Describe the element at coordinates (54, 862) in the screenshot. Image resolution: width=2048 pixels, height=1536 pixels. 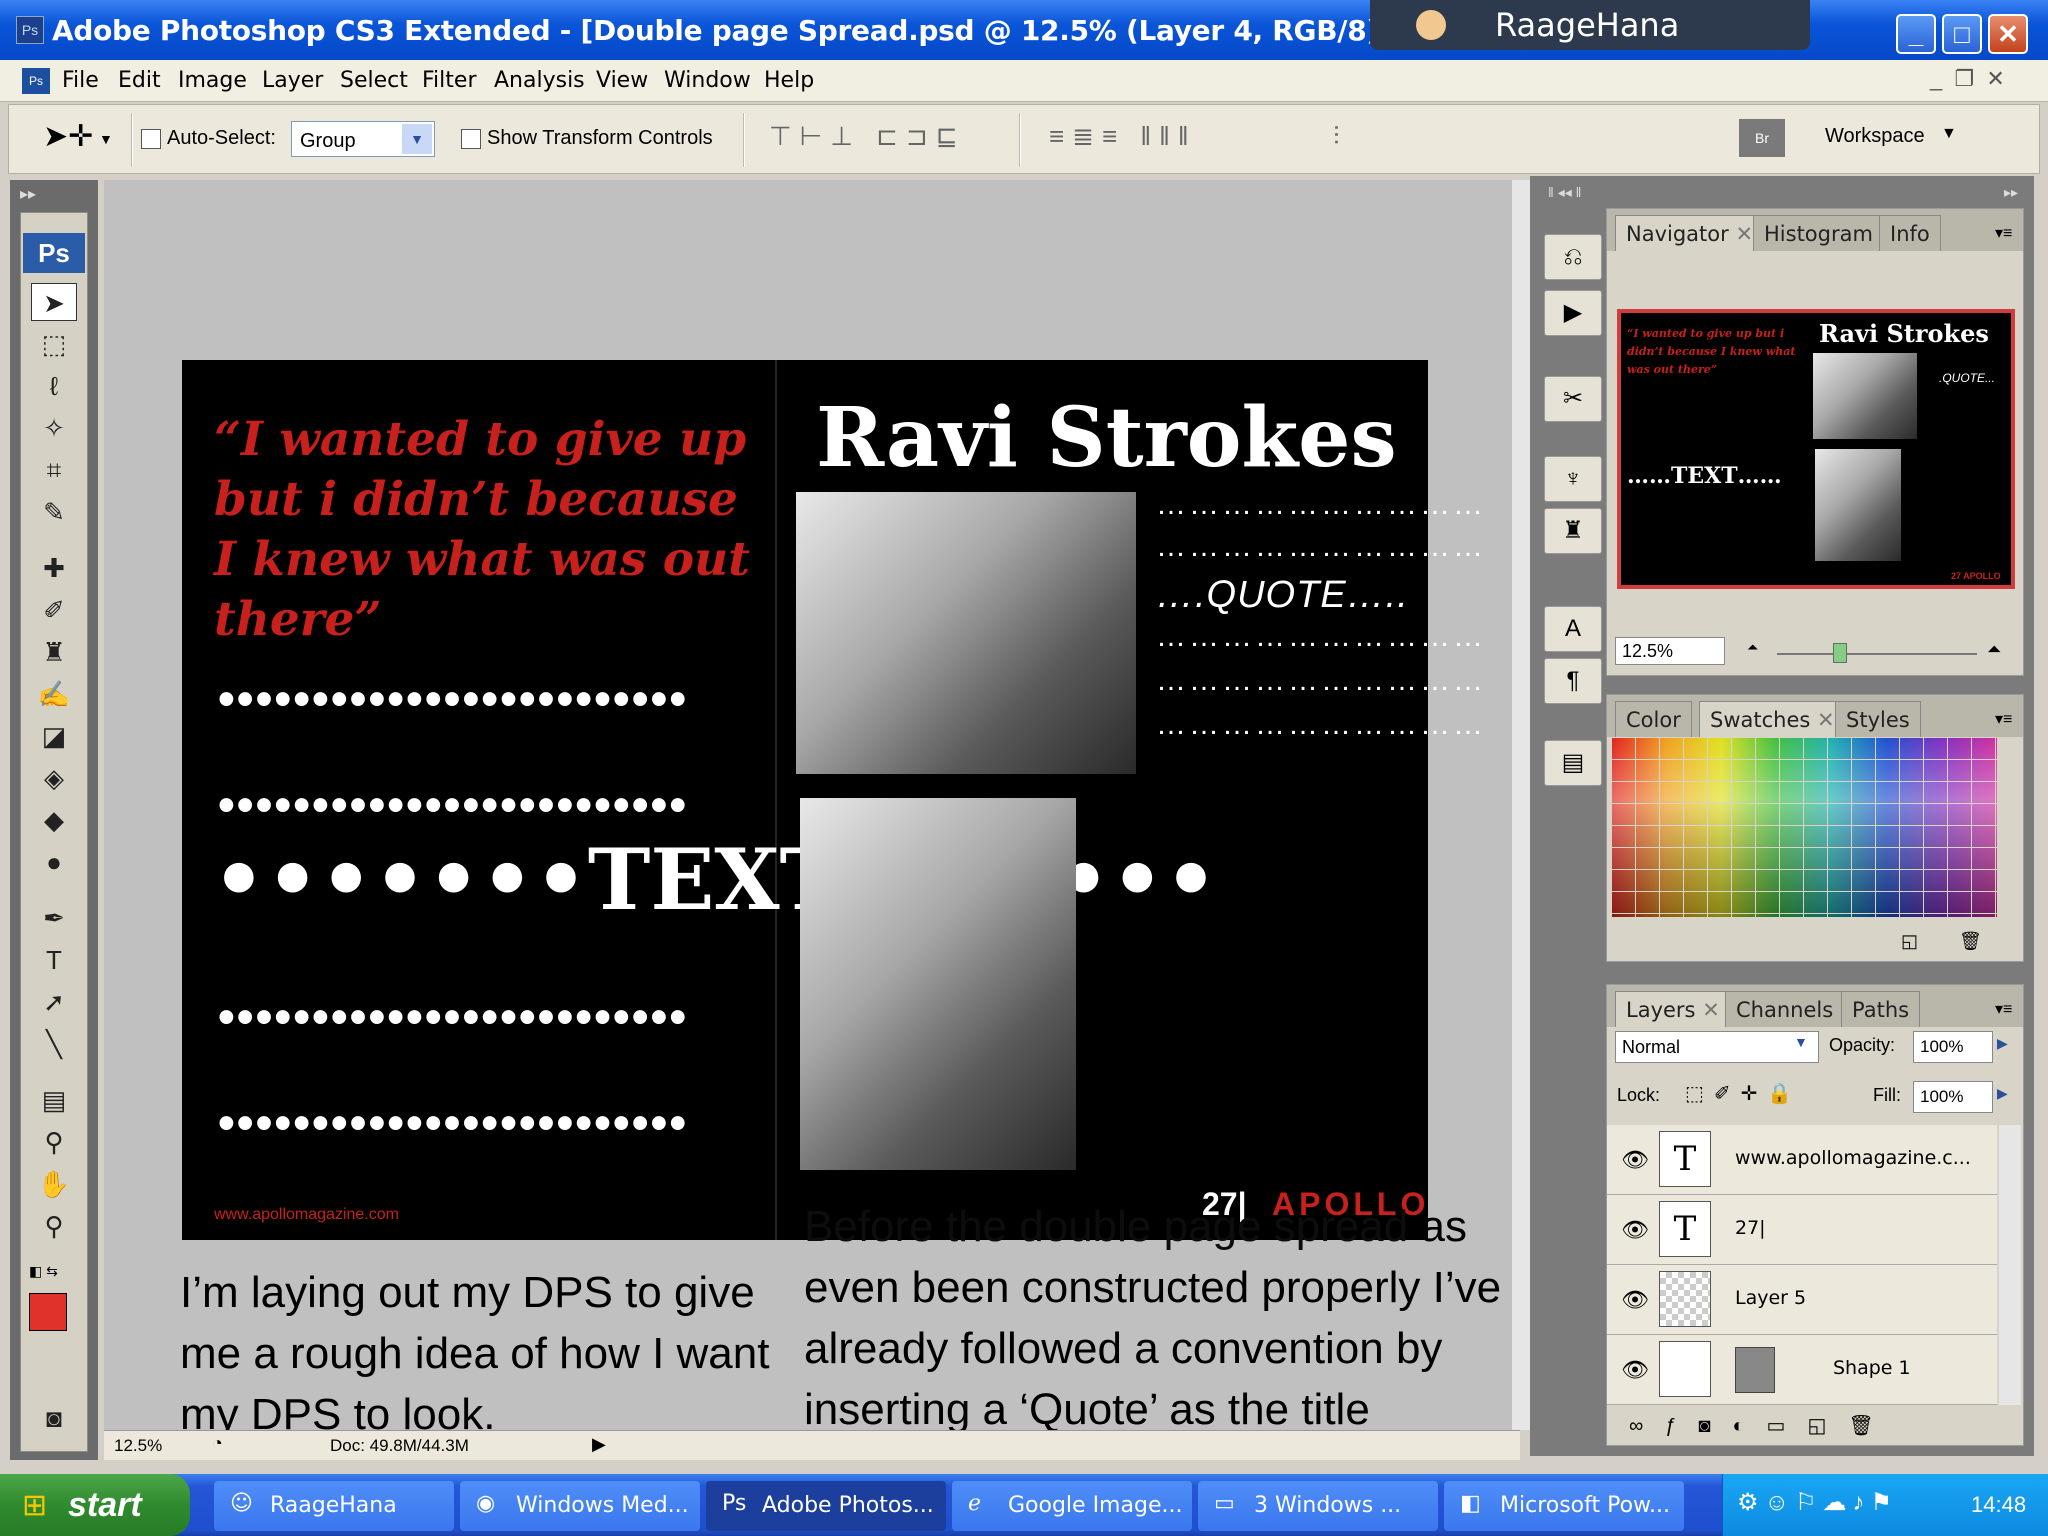
I see `dodge-tool-icon: ●` at that location.